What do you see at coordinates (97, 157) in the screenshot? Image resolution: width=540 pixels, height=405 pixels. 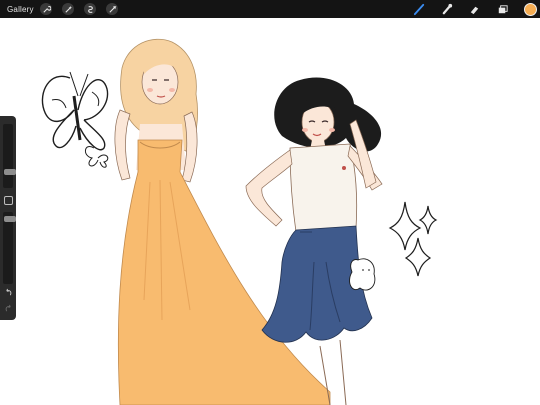 I see `small-butterfly-doodle` at bounding box center [97, 157].